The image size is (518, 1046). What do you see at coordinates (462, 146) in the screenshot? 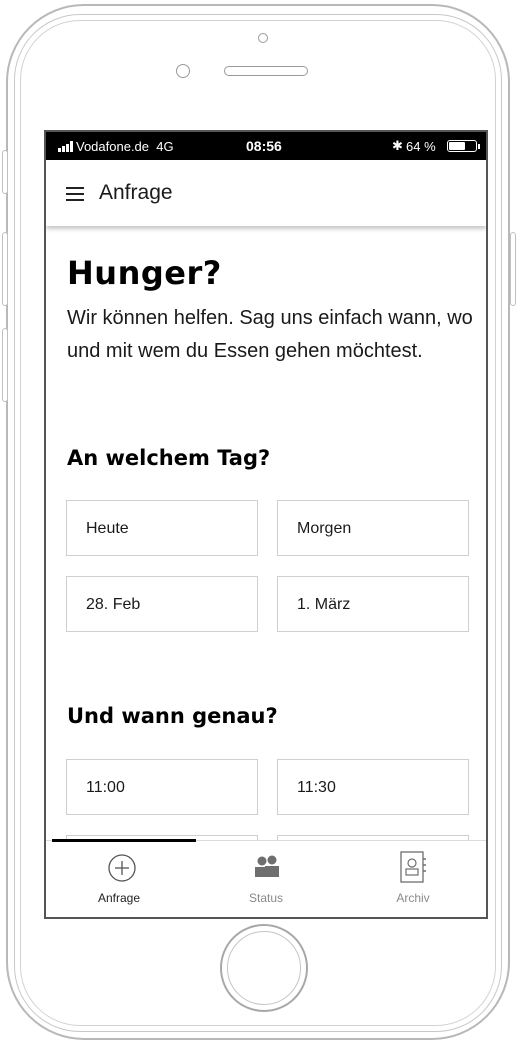
I see `battery-icon` at bounding box center [462, 146].